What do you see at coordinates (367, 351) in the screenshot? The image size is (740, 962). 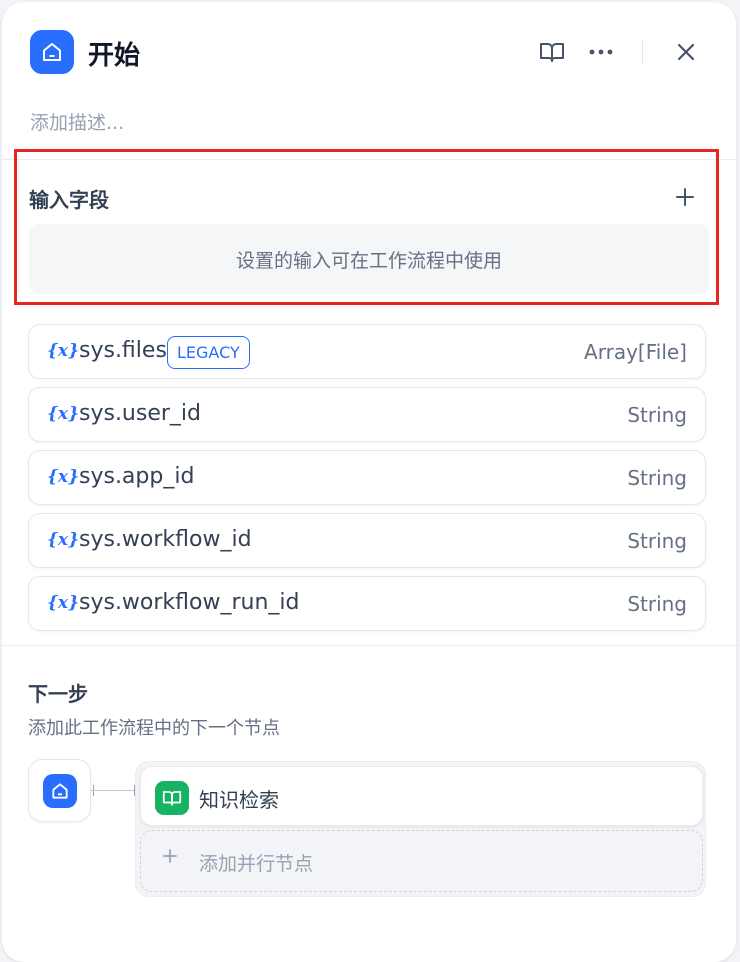 I see `variable-row: {x} sys.files LEGACY Array[File]` at bounding box center [367, 351].